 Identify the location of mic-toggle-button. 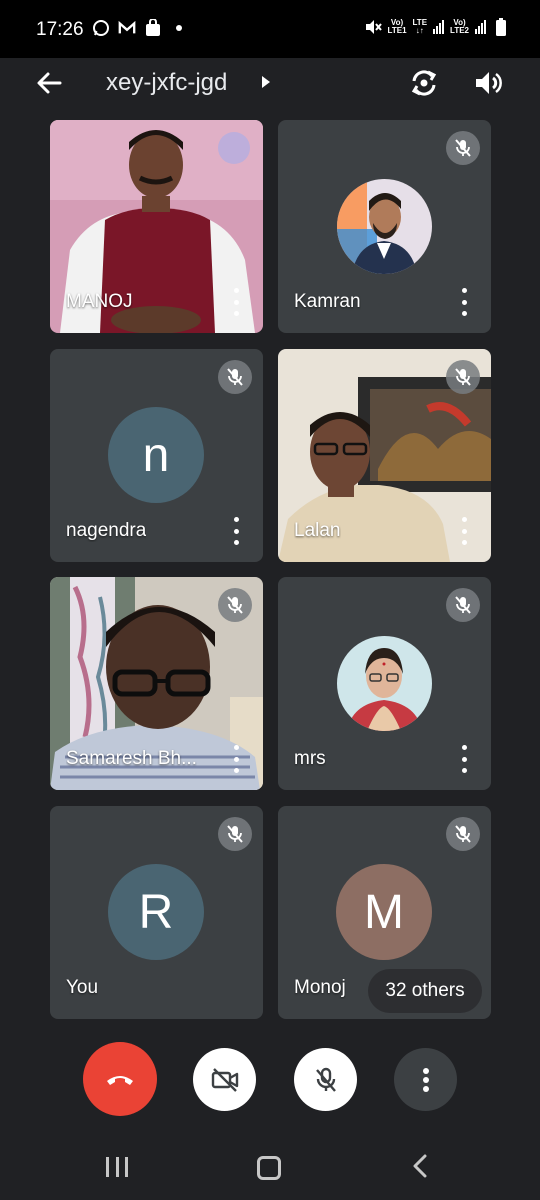
(325, 1079).